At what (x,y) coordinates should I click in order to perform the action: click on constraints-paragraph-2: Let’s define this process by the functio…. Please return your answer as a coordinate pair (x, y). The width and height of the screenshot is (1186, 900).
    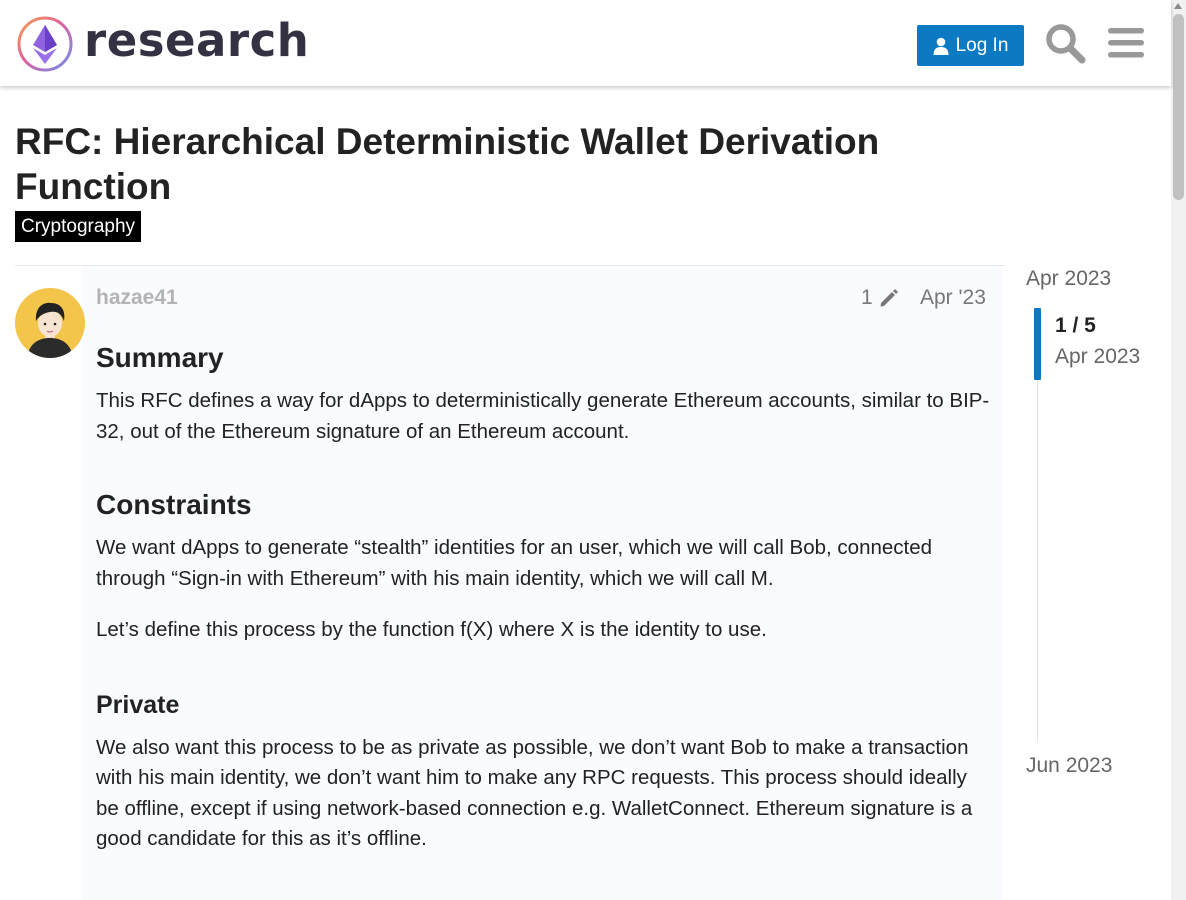
    Looking at the image, I should click on (431, 629).